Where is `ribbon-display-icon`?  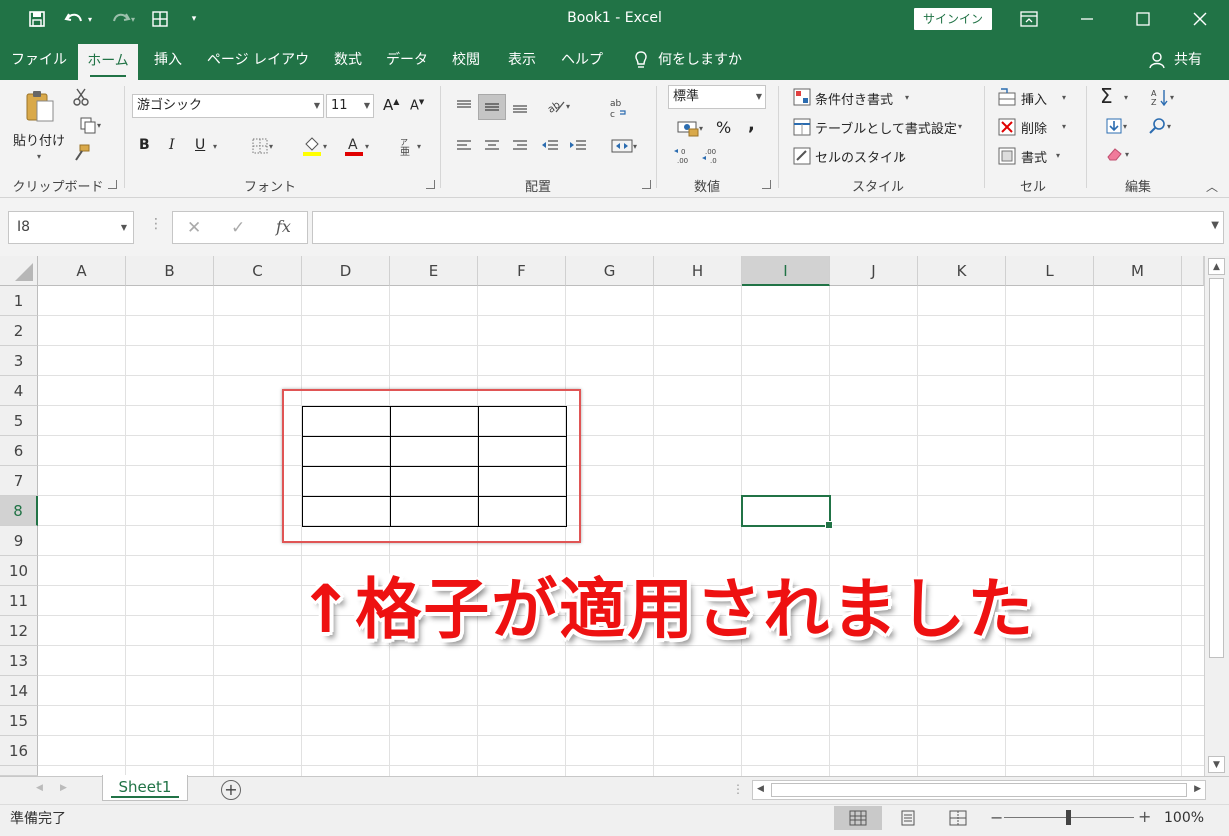
ribbon-display-icon is located at coordinates (1029, 19).